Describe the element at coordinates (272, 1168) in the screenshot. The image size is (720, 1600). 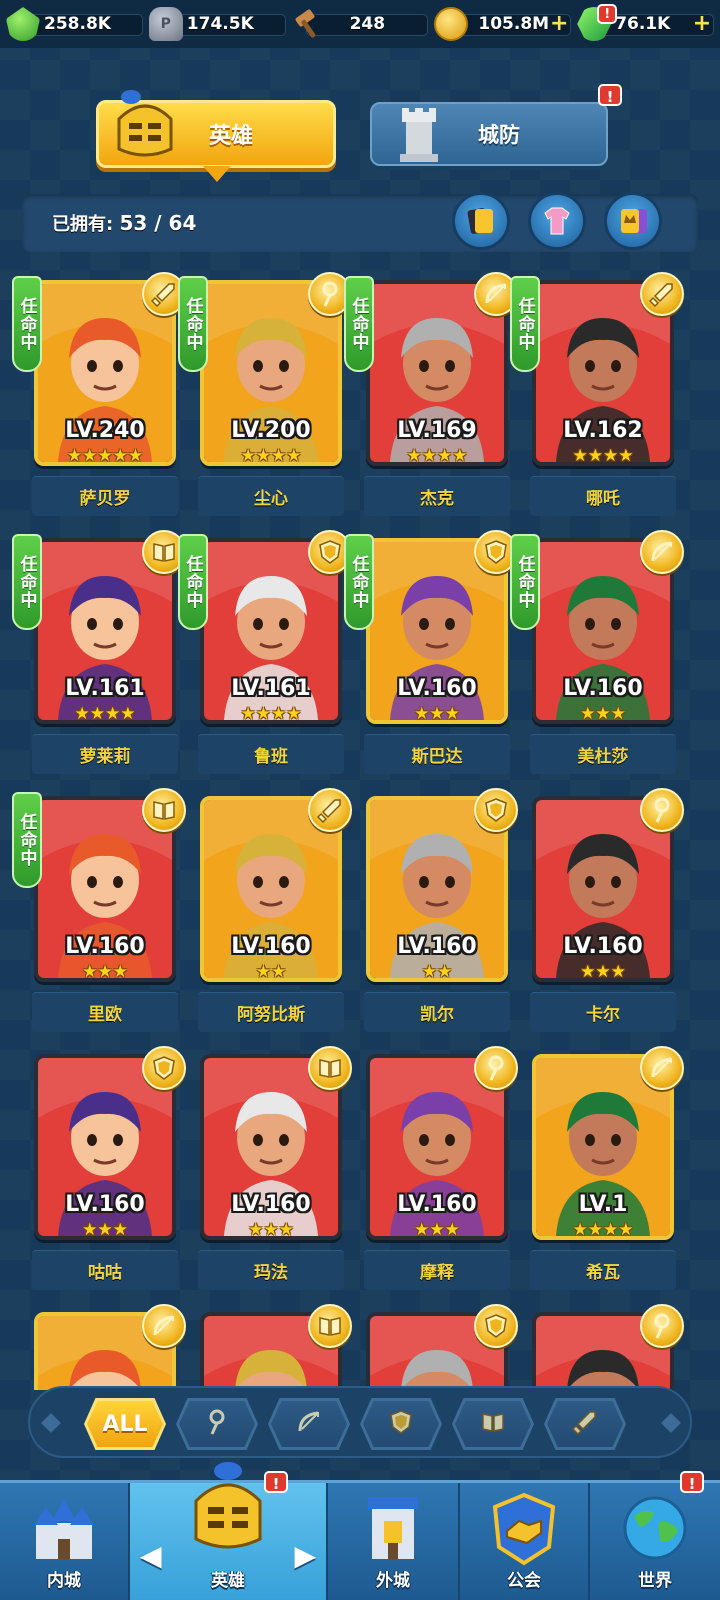
I see `hero-card: LV.160 ★★★ 玛法` at that location.